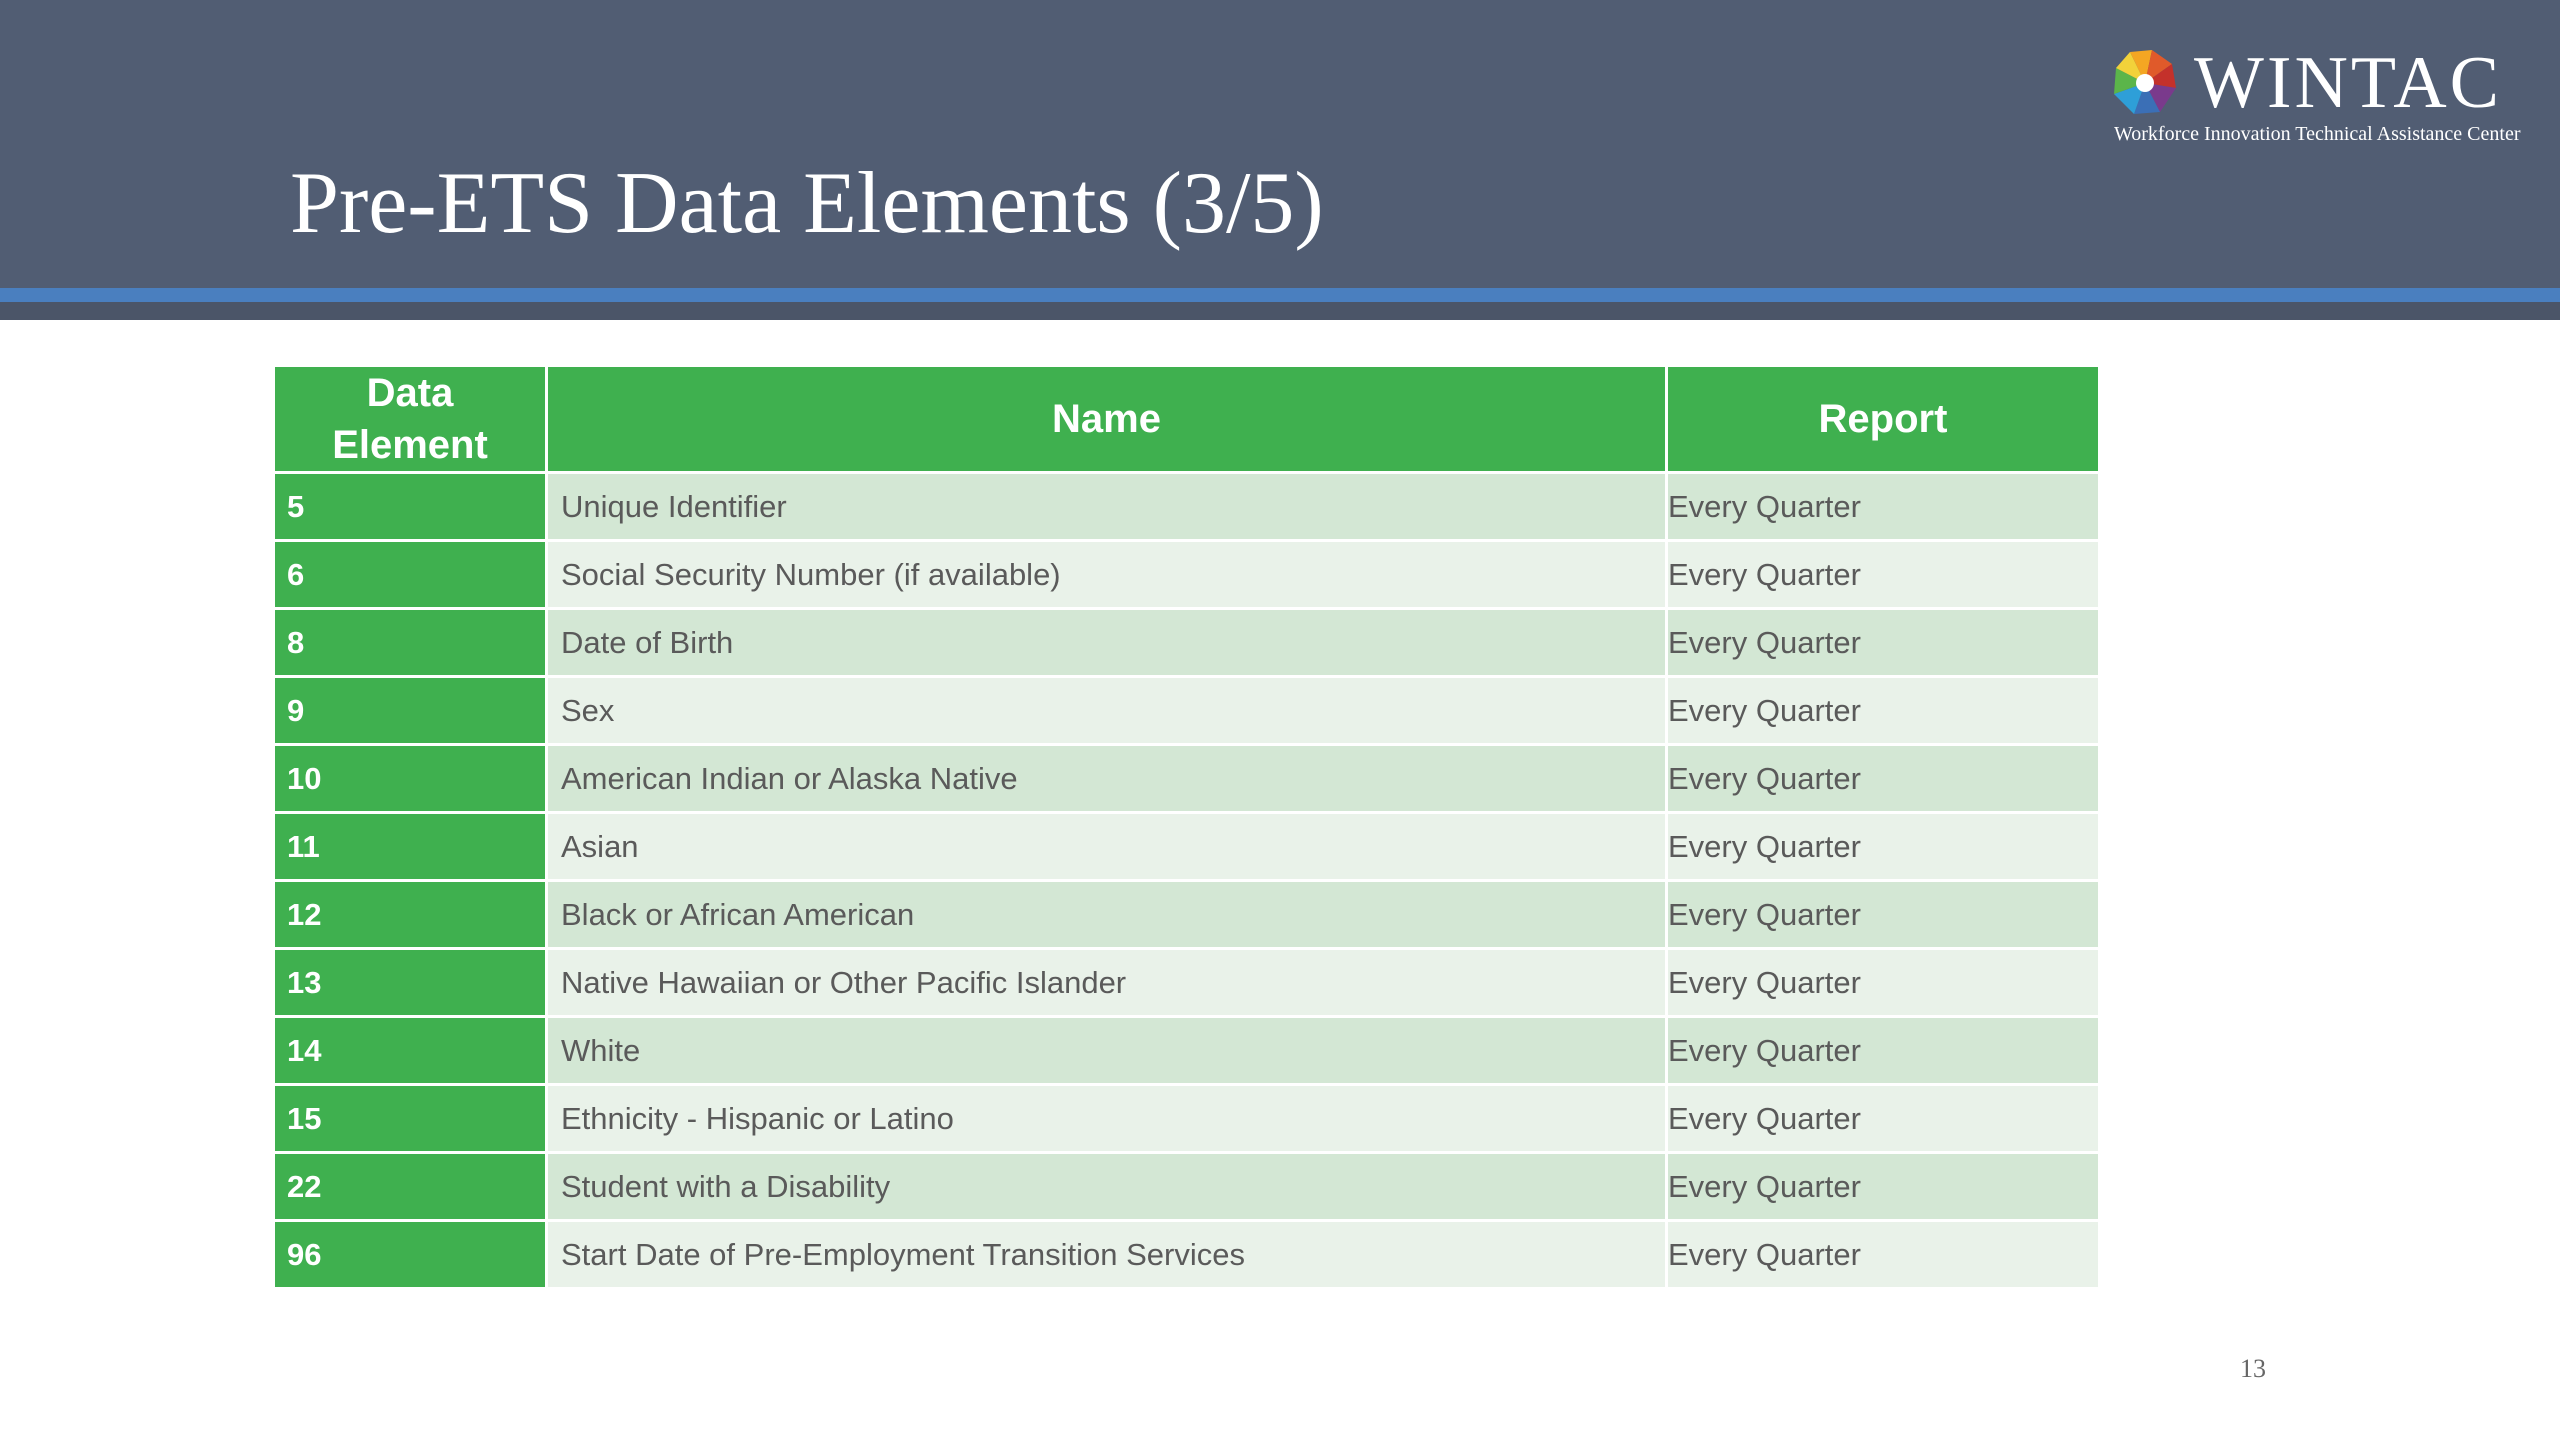  What do you see at coordinates (410, 393) in the screenshot?
I see `header-data-element-line1: Data` at bounding box center [410, 393].